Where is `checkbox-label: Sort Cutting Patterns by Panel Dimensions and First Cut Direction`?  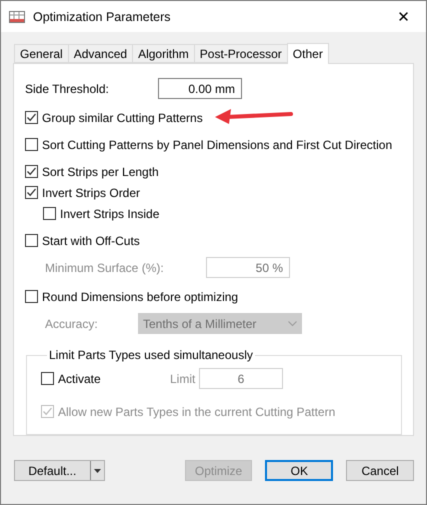 checkbox-label: Sort Cutting Patterns by Panel Dimensions and First Cut Direction is located at coordinates (217, 145).